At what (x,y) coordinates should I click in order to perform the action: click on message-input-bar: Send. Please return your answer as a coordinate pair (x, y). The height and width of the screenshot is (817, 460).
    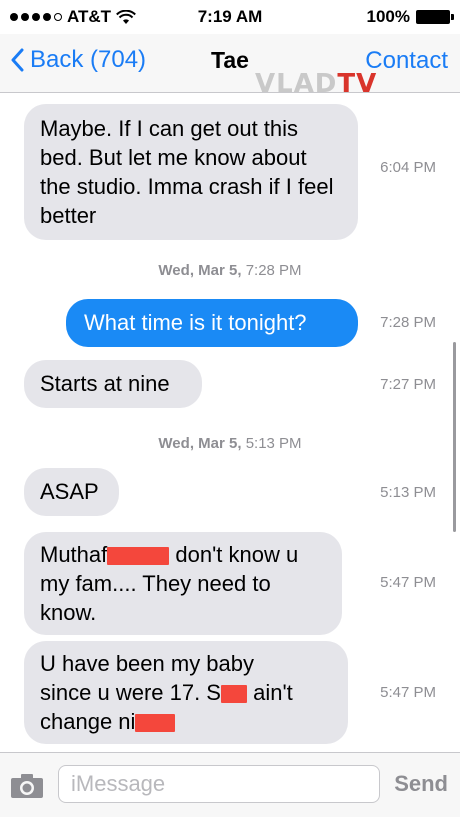
    Looking at the image, I should click on (230, 784).